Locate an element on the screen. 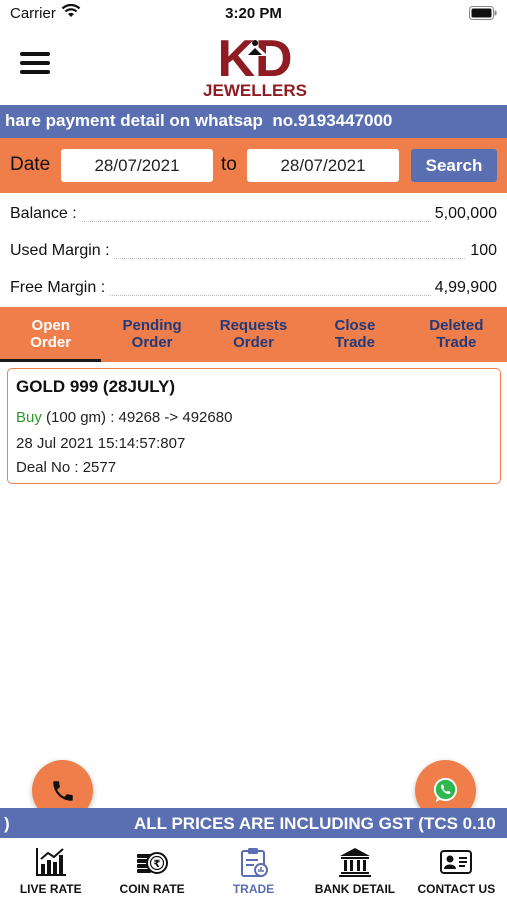 This screenshot has height=900, width=507. used-margin-label: Used Margin : is located at coordinates (62, 251).